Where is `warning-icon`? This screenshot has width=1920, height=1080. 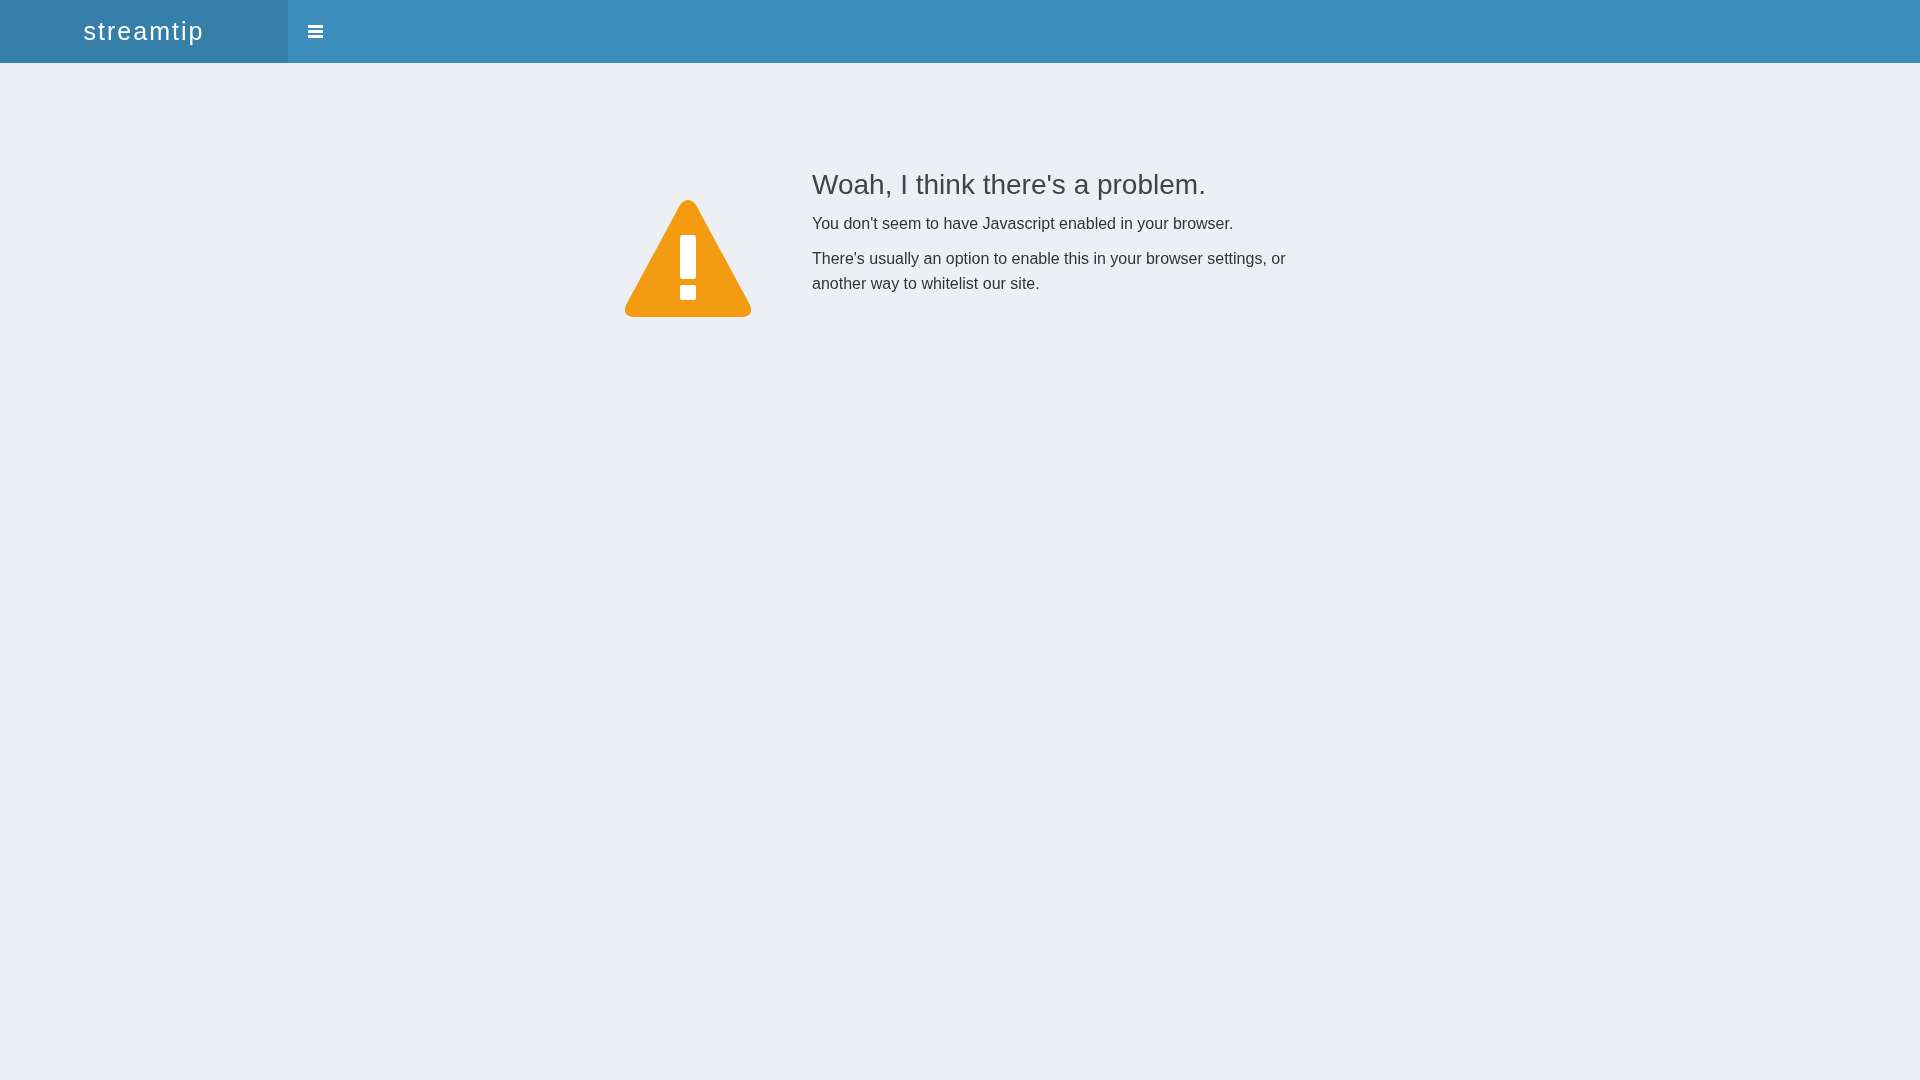
warning-icon is located at coordinates (688, 259).